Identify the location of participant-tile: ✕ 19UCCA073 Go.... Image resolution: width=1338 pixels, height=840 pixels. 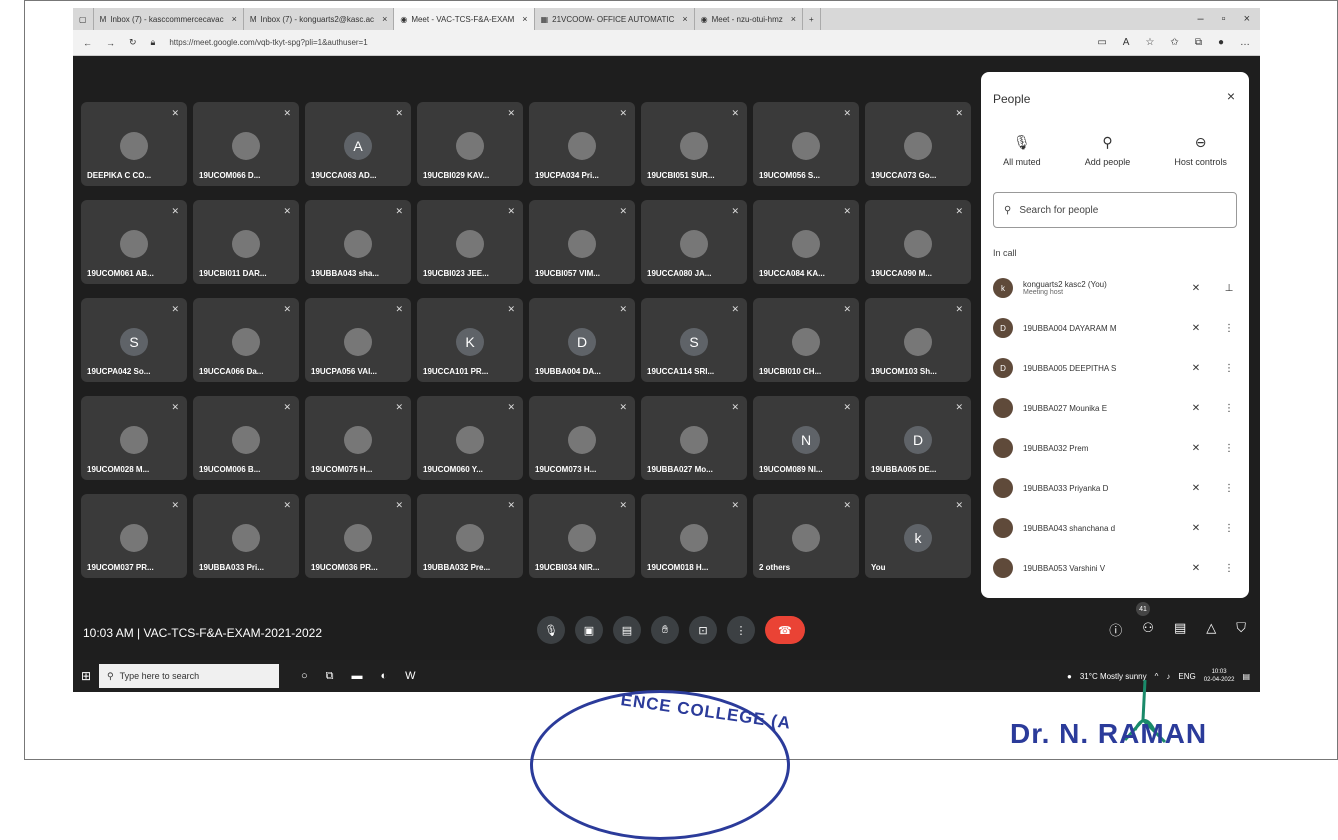
(918, 144).